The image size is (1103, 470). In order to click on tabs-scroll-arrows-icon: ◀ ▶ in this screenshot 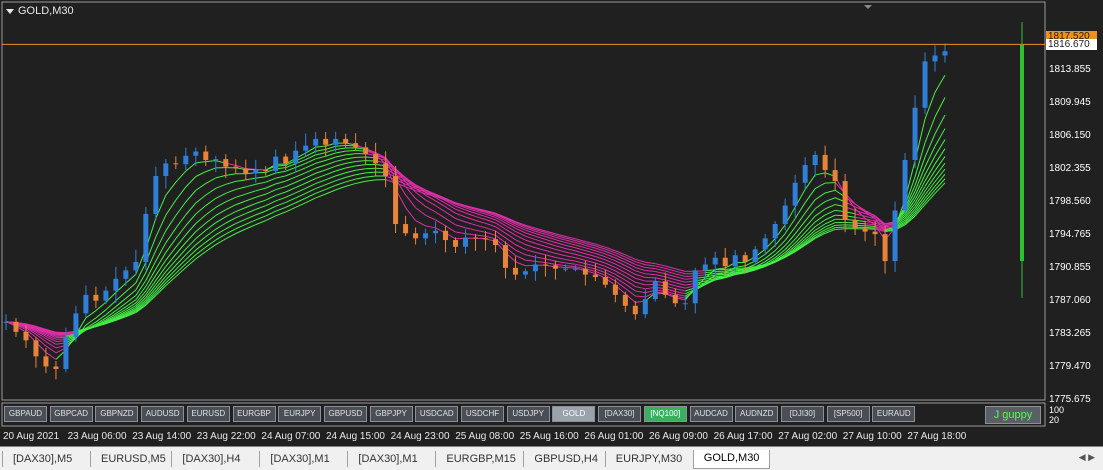, I will do `click(1087, 457)`.